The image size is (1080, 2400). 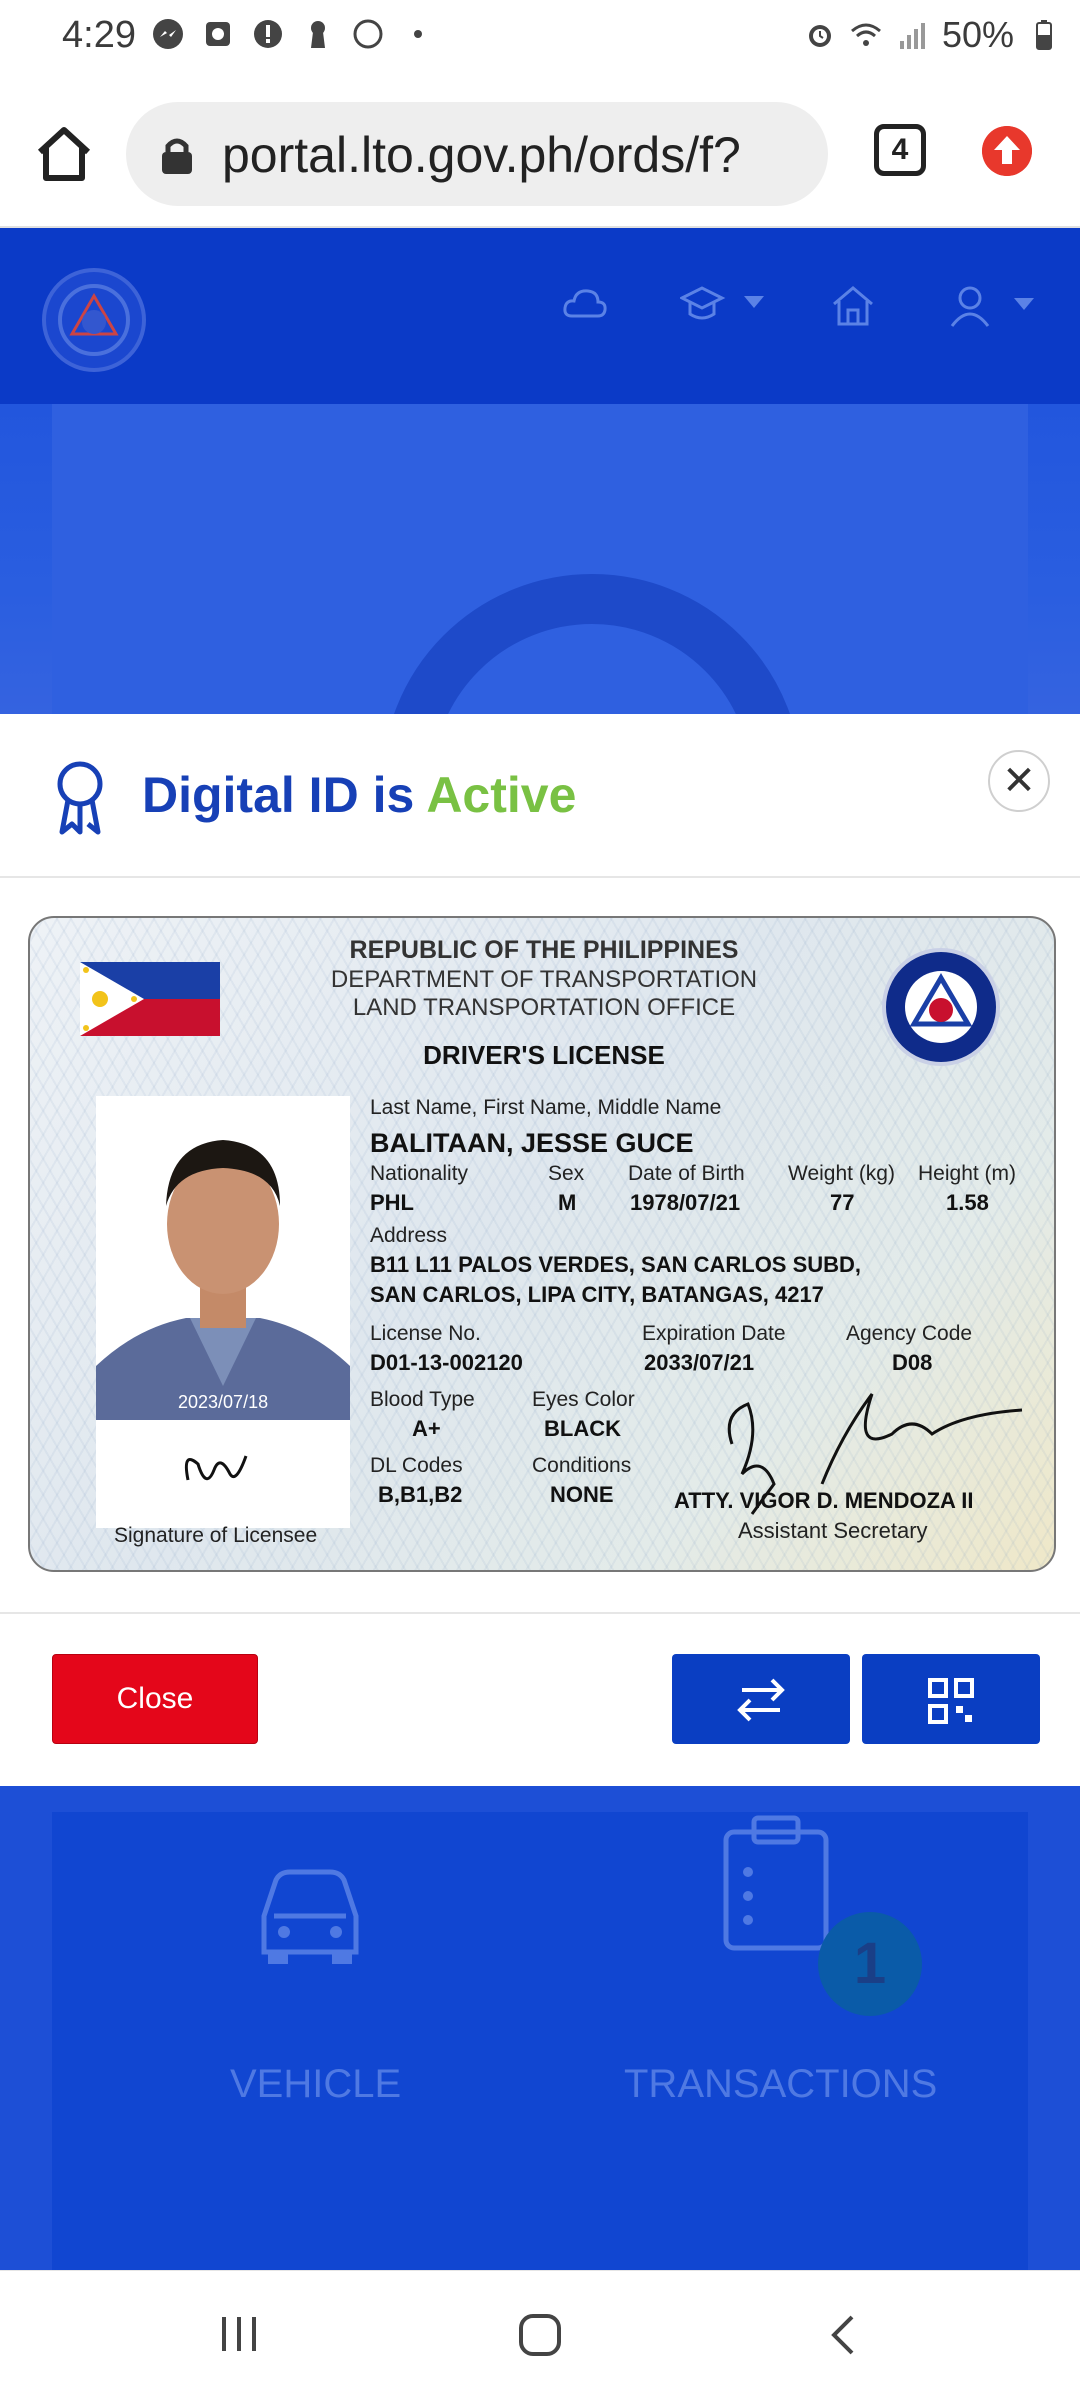 What do you see at coordinates (416, 1465) in the screenshot?
I see `dl-codes-label: DL Codes` at bounding box center [416, 1465].